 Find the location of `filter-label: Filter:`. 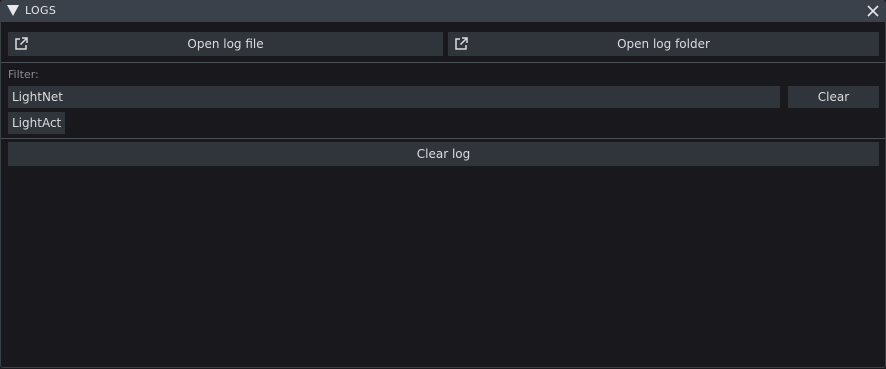

filter-label: Filter: is located at coordinates (23, 74).